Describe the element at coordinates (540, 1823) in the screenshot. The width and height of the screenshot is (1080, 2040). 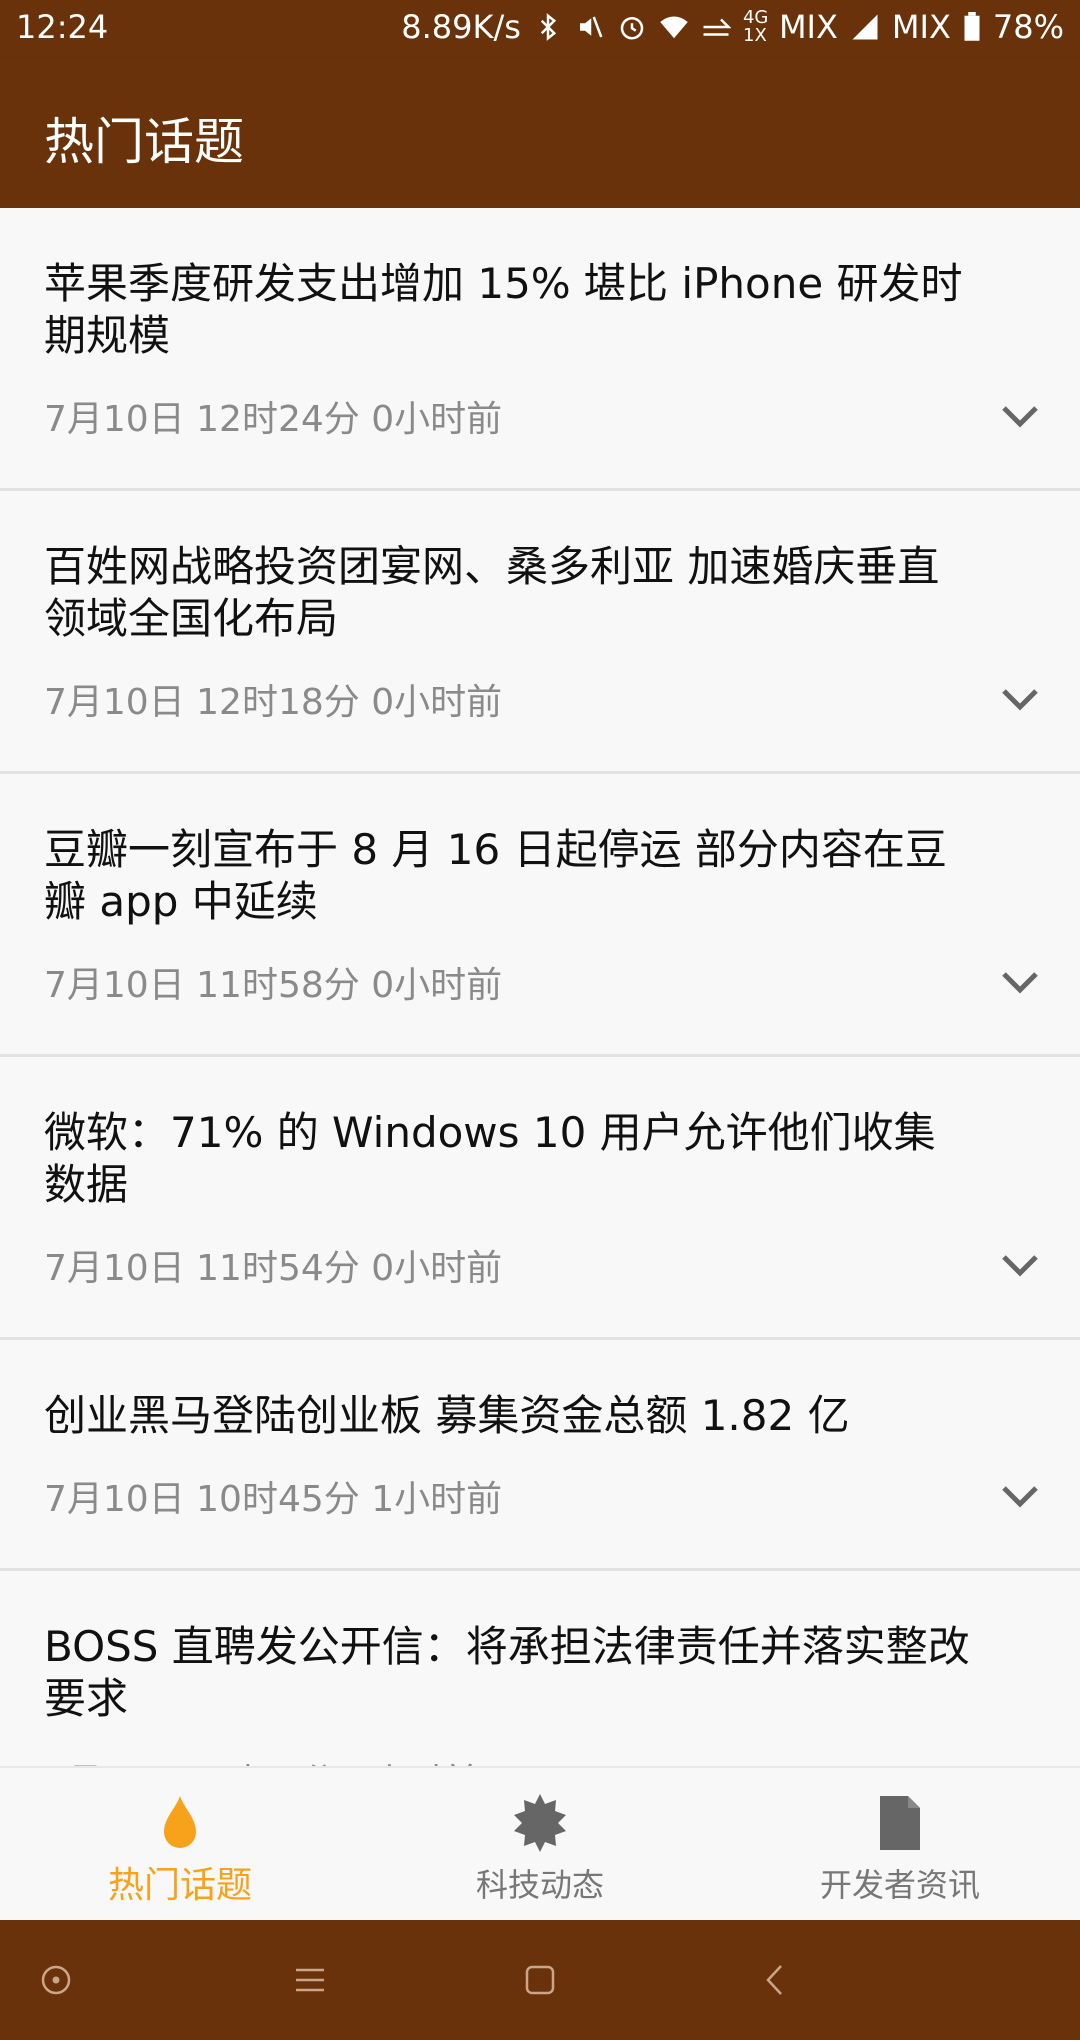
I see `gear-badge-icon` at that location.